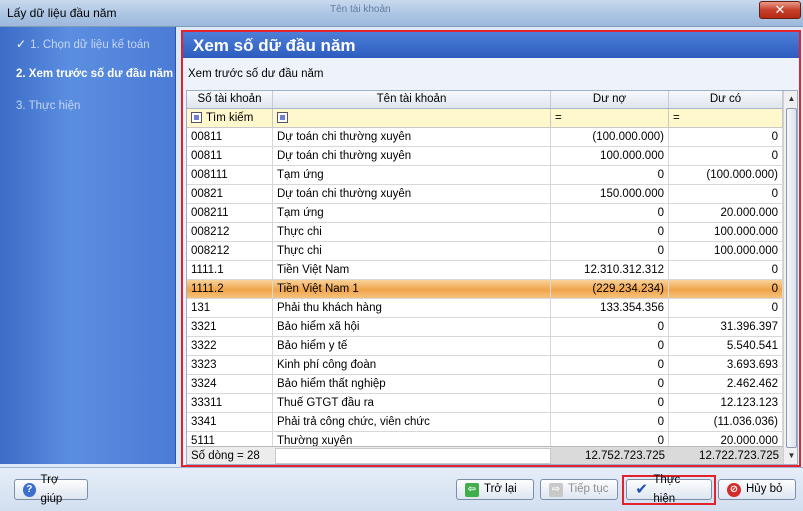  What do you see at coordinates (734, 489) in the screenshot?
I see `cancel-icon: ⊘` at bounding box center [734, 489].